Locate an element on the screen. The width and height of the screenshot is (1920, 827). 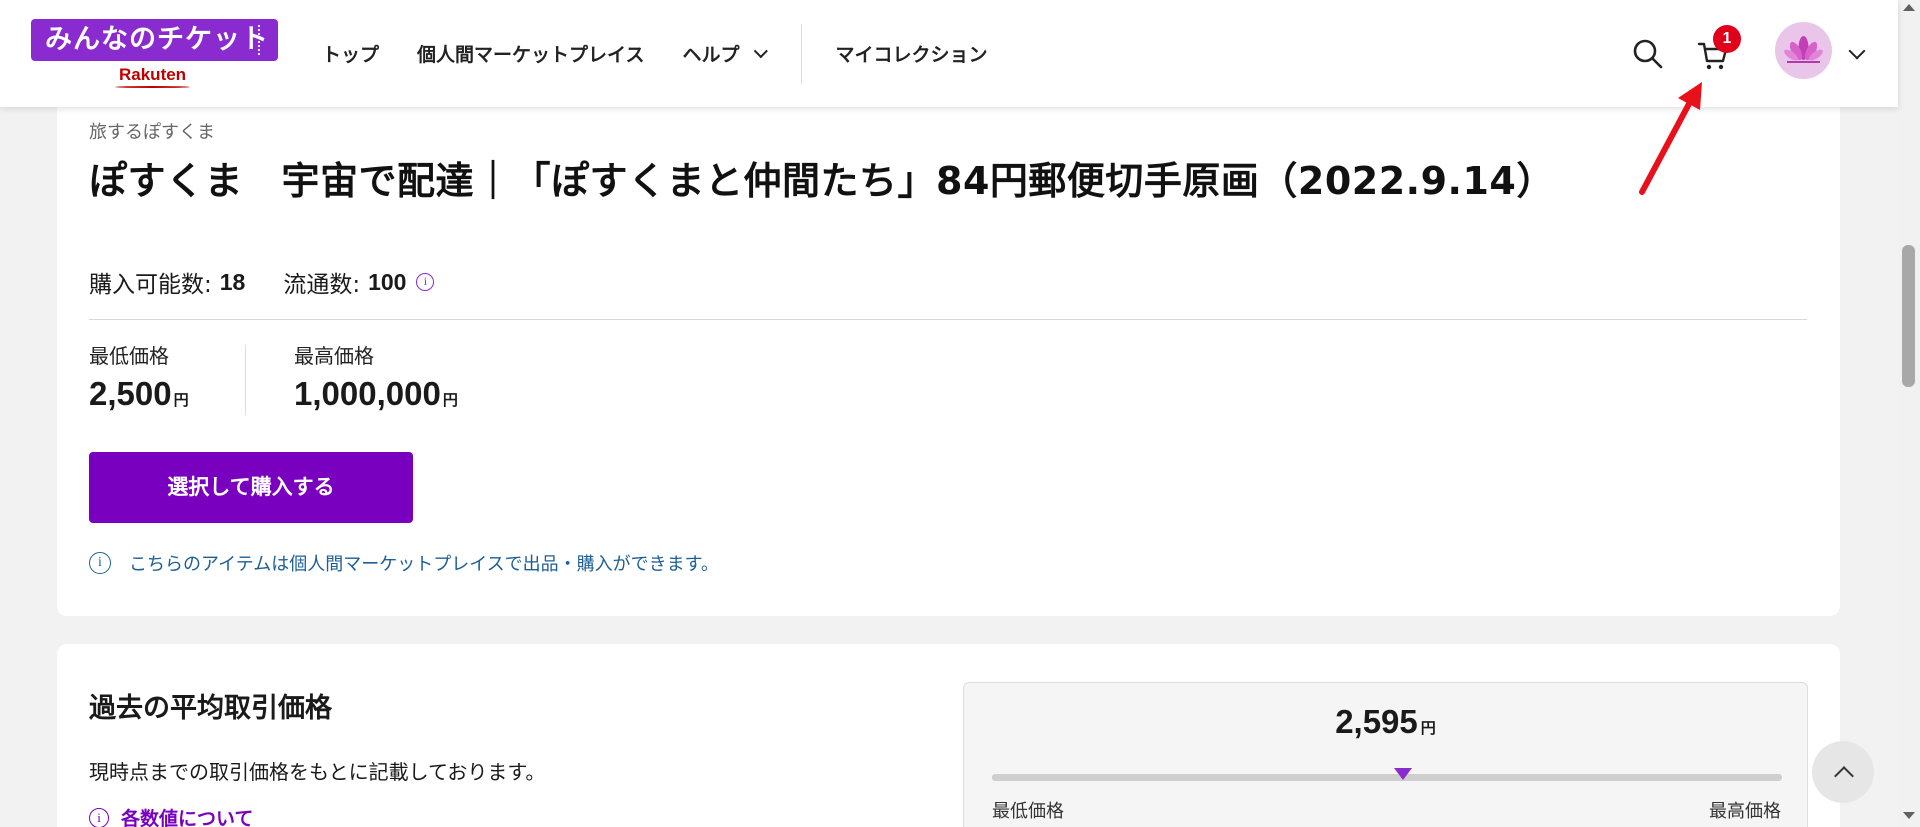
nav-marketplace: 個人間マーケットプレイス is located at coordinates (530, 53).